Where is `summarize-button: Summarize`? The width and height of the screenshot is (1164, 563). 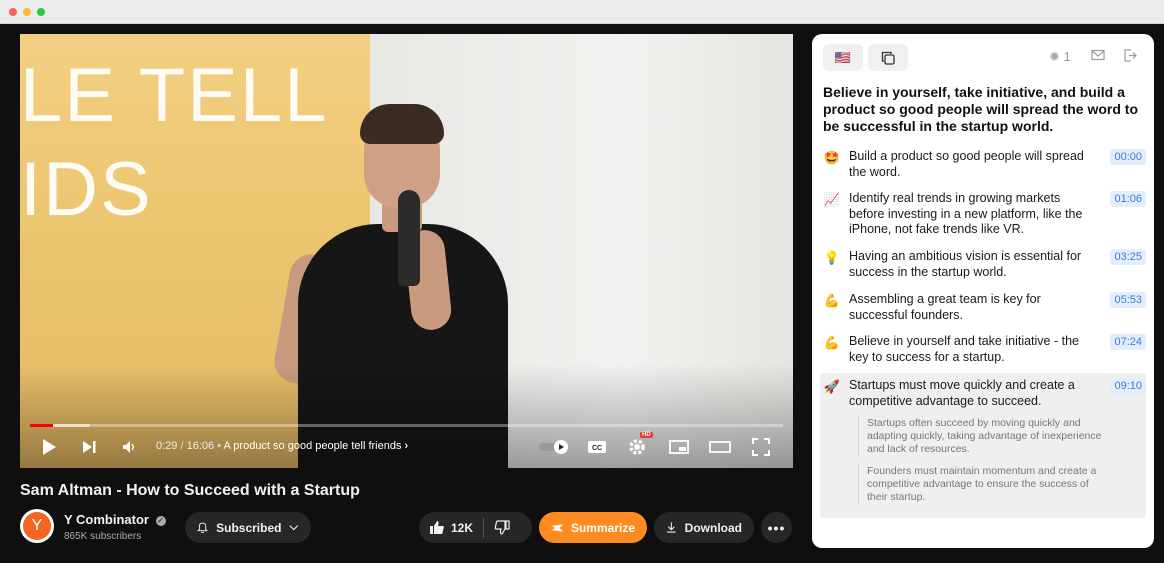
summarize-button: Summarize is located at coordinates (593, 527).